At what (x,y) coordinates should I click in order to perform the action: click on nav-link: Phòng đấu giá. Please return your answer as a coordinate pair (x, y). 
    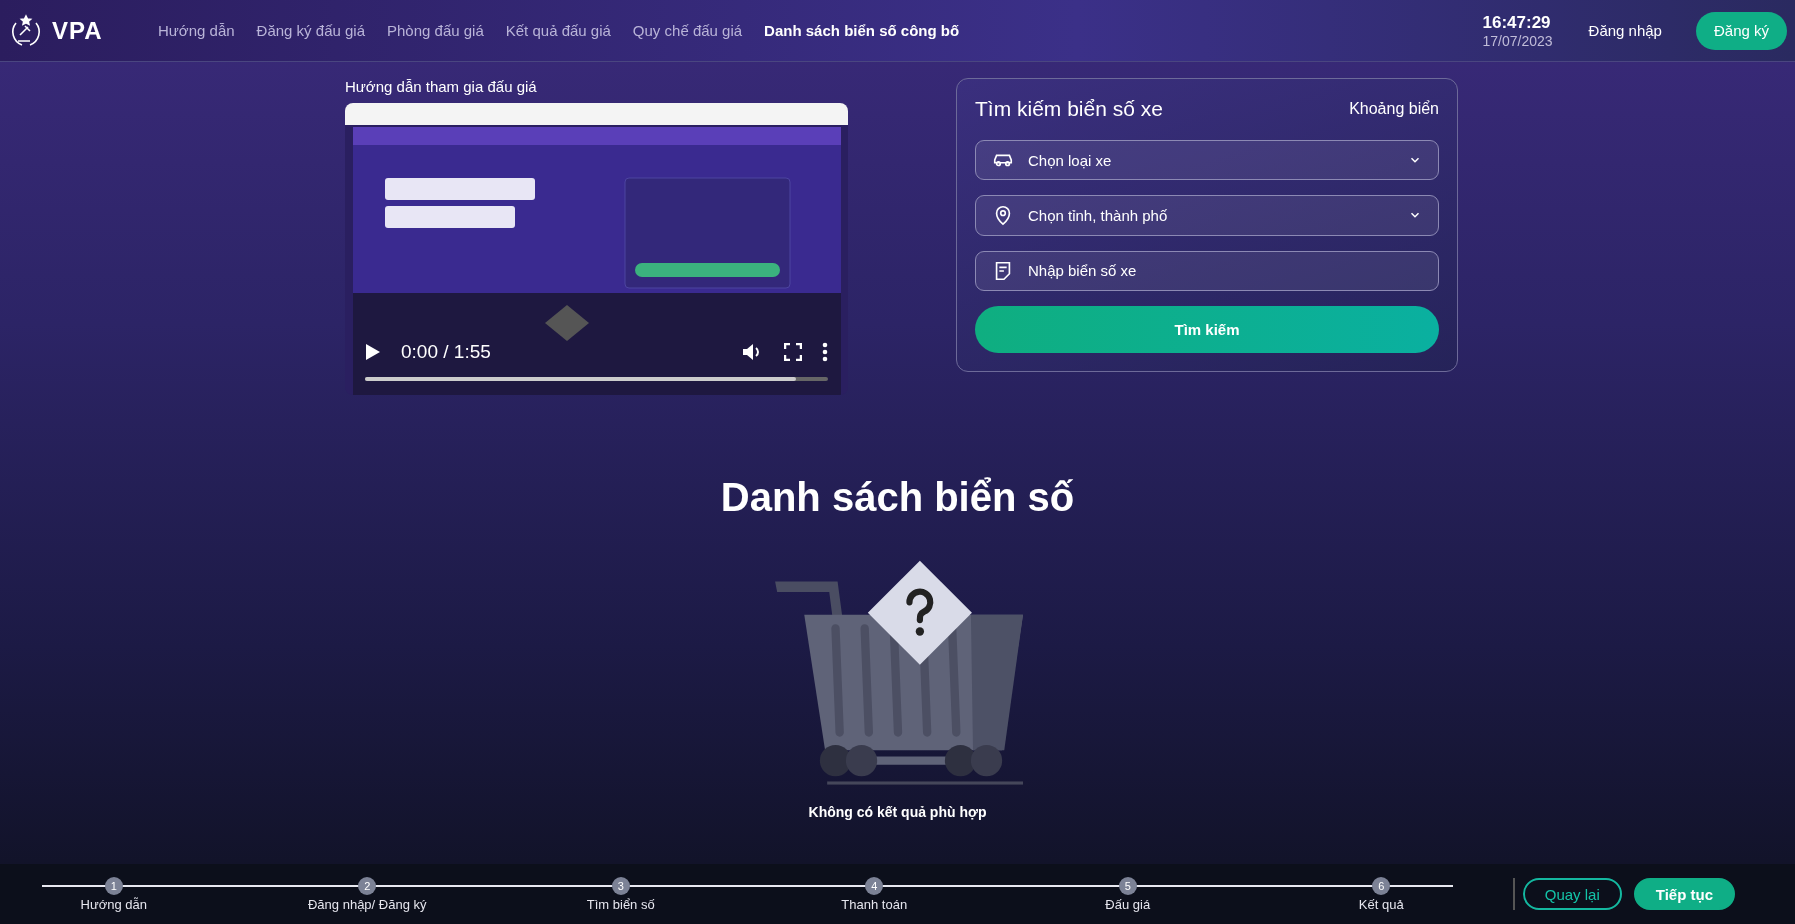
    Looking at the image, I should click on (435, 30).